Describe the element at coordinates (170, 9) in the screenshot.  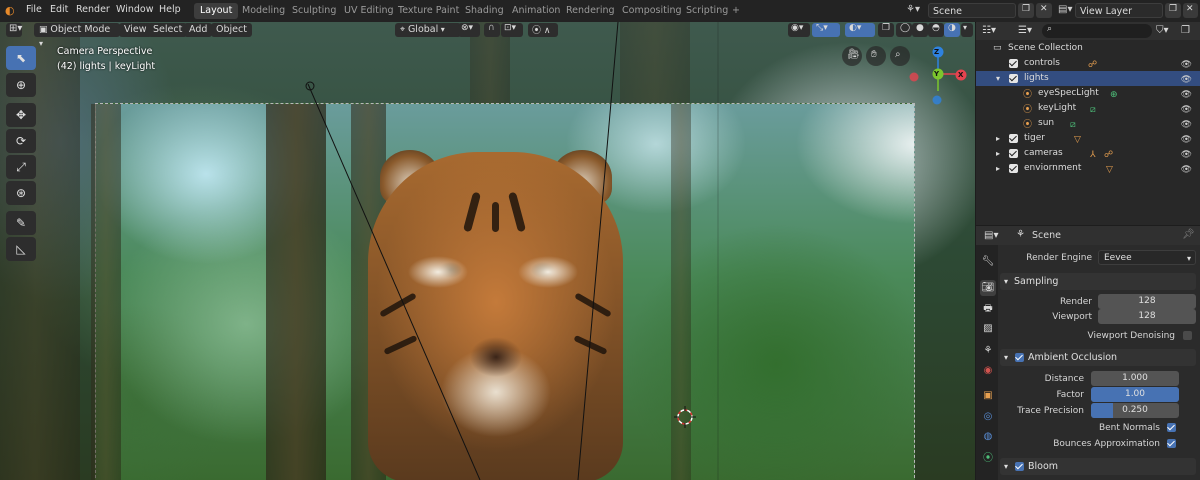
I see `menu-help: Help` at that location.